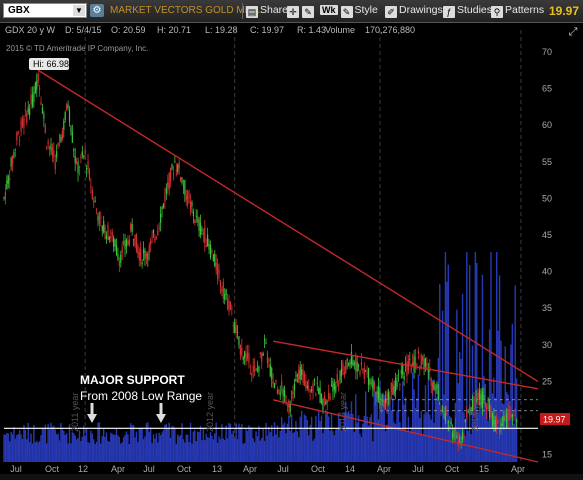 This screenshot has width=583, height=480. What do you see at coordinates (414, 11) in the screenshot?
I see `drawings-button: ✐ Drawings` at bounding box center [414, 11].